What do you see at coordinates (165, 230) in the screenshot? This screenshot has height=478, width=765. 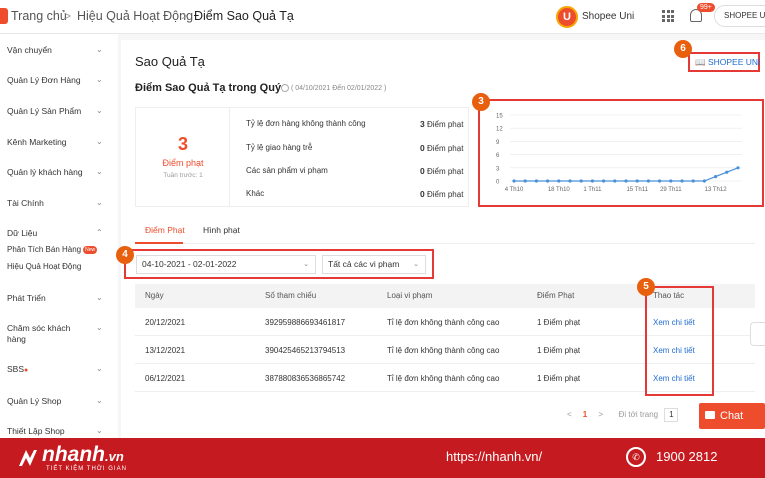 I see `tab-penalty-points: Điểm Phạt` at bounding box center [165, 230].